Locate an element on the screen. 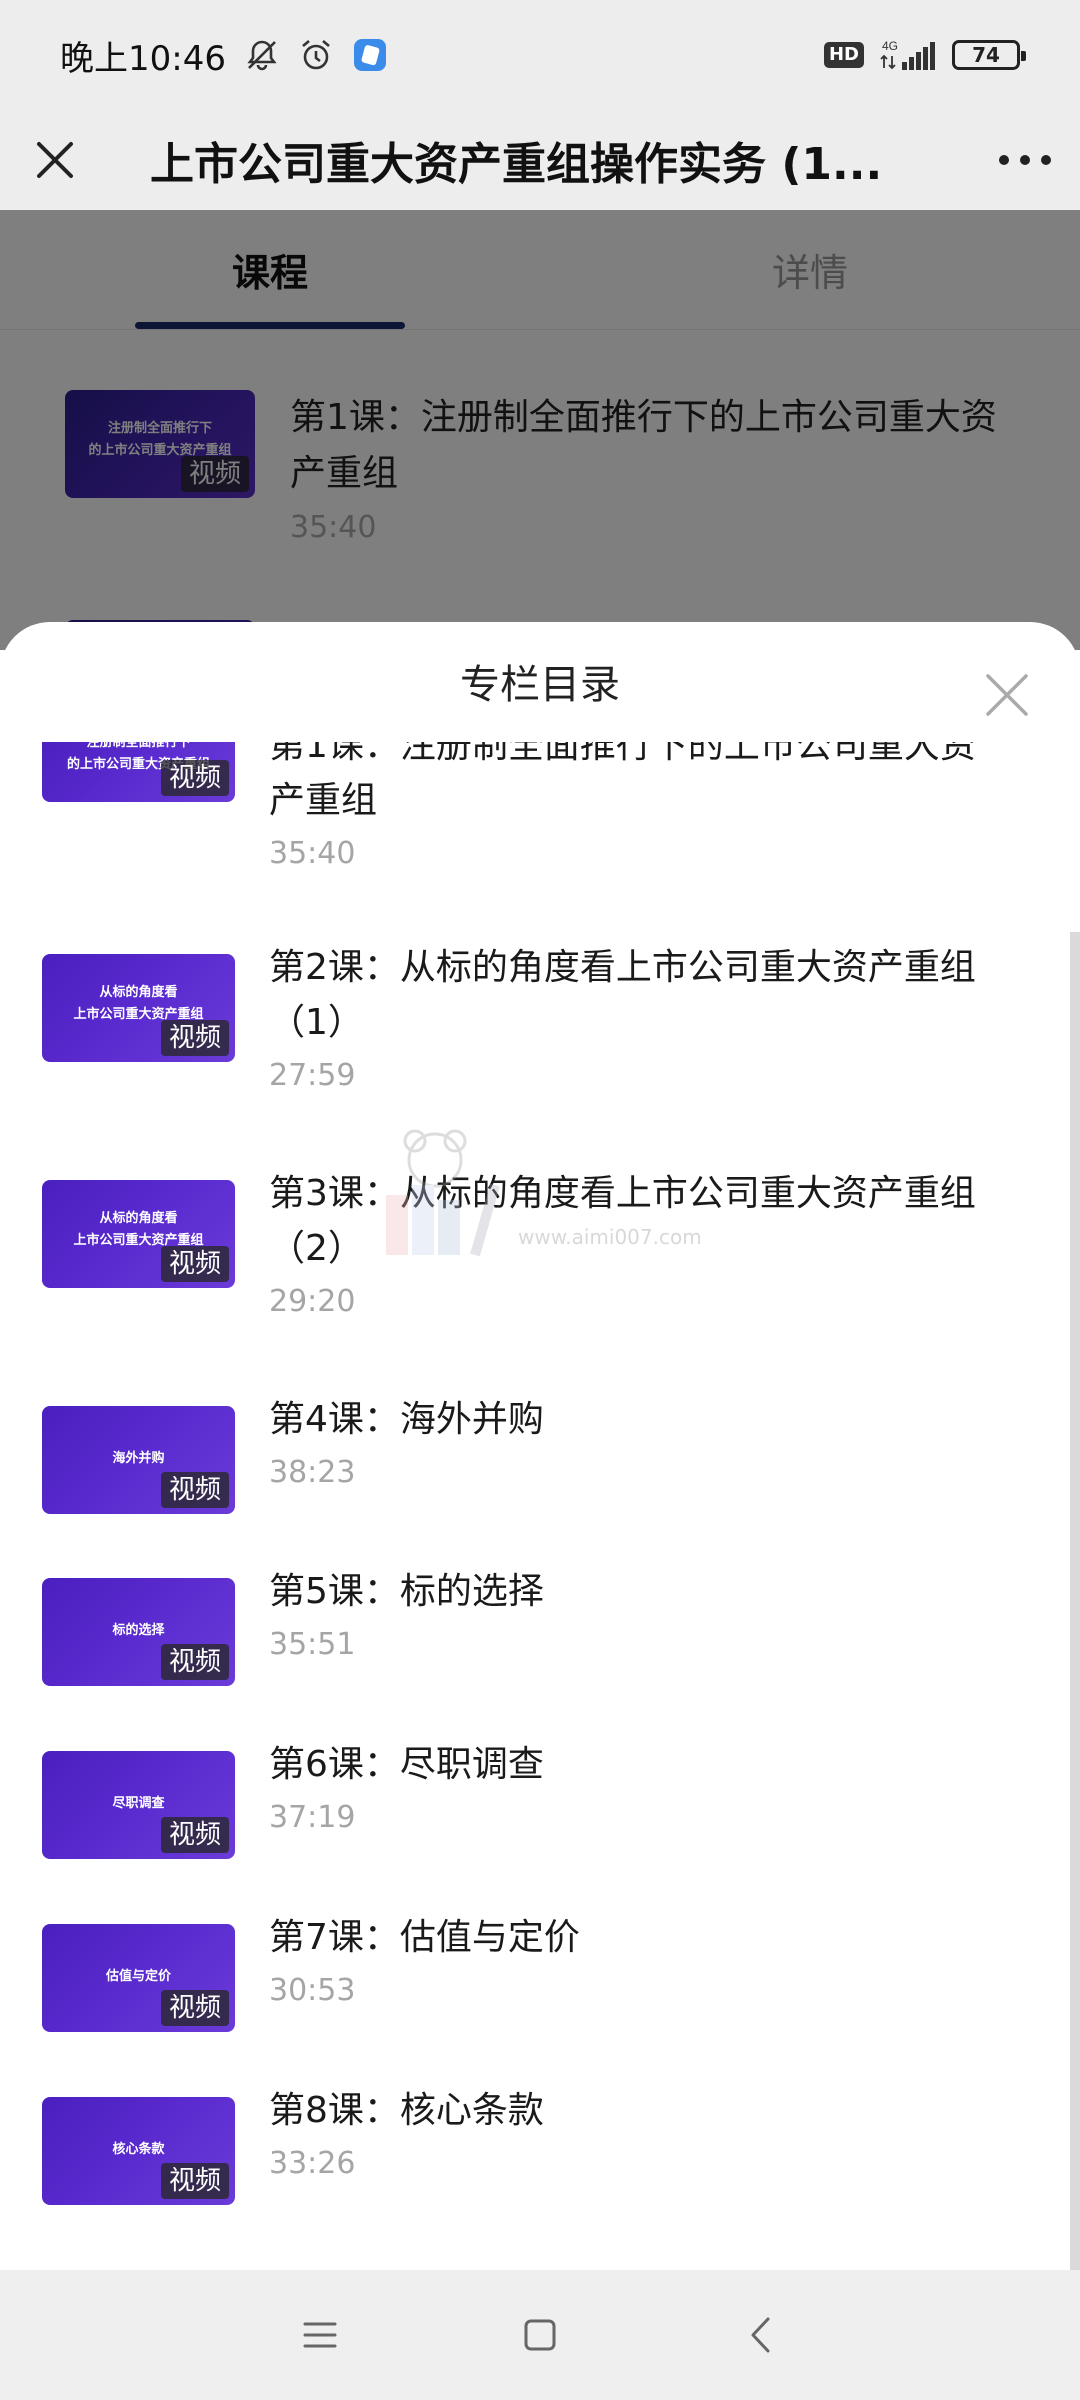  nav-home-button is located at coordinates (540, 2335).